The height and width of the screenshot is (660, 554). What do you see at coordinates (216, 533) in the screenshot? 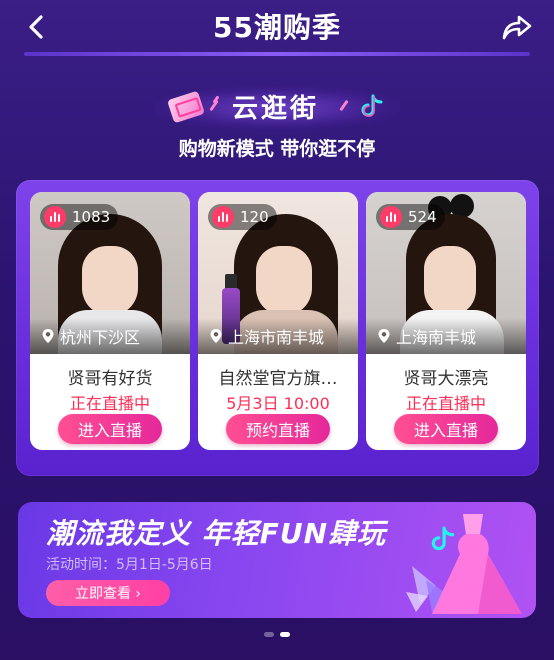
I see `promo-title: 潮流我定义 年轻FUN肆玩` at bounding box center [216, 533].